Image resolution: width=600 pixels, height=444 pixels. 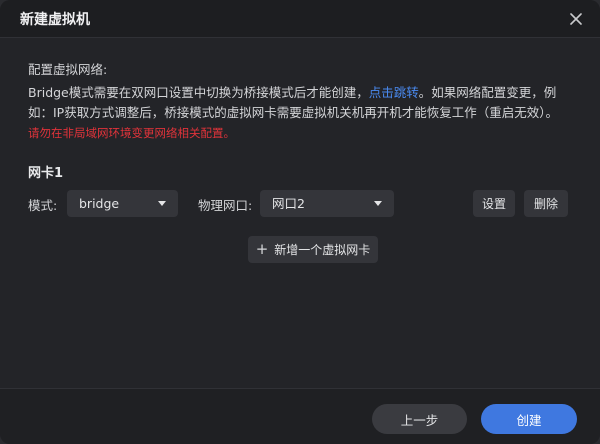 I want to click on jump-link: 点击跳转, so click(x=394, y=92).